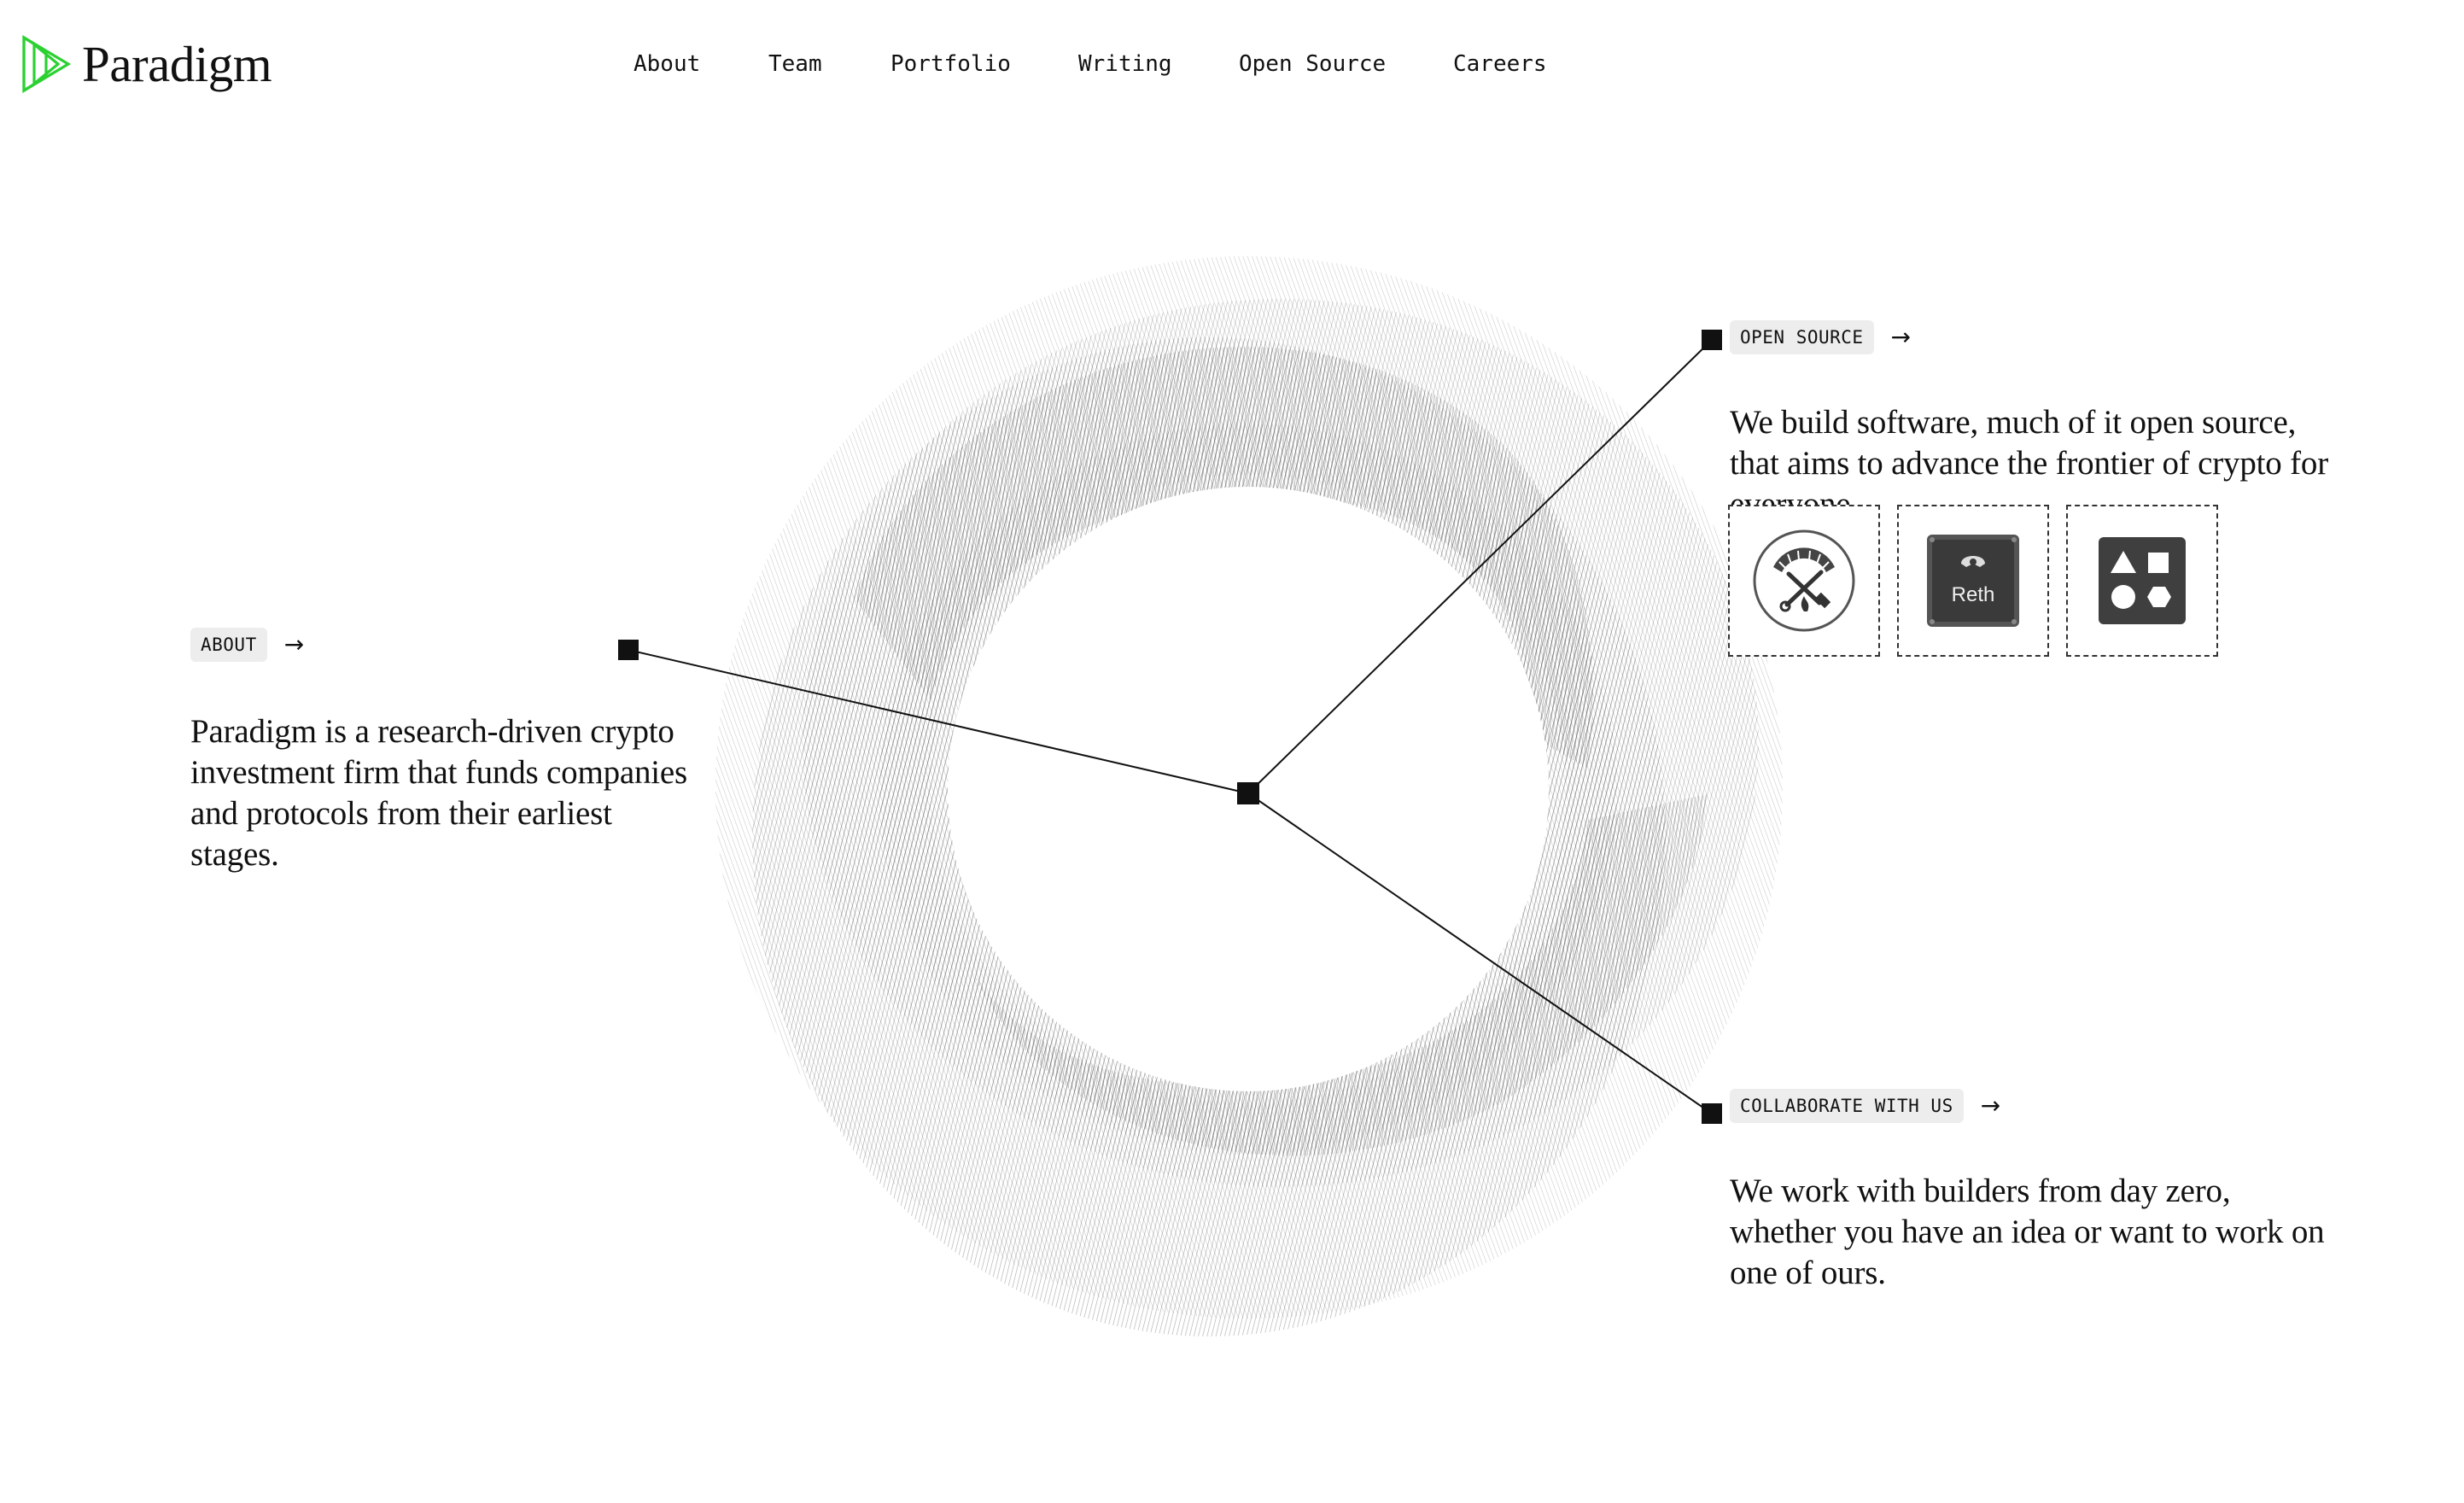 The image size is (2464, 1503). Describe the element at coordinates (1974, 595) in the screenshot. I see `reth-label: Reth` at that location.